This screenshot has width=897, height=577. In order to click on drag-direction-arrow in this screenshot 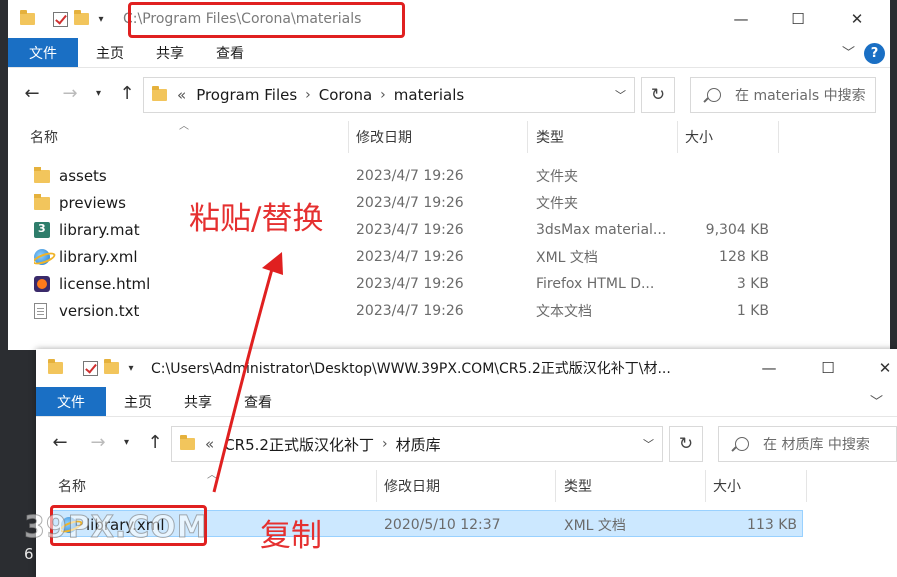, I will do `click(247, 372)`.